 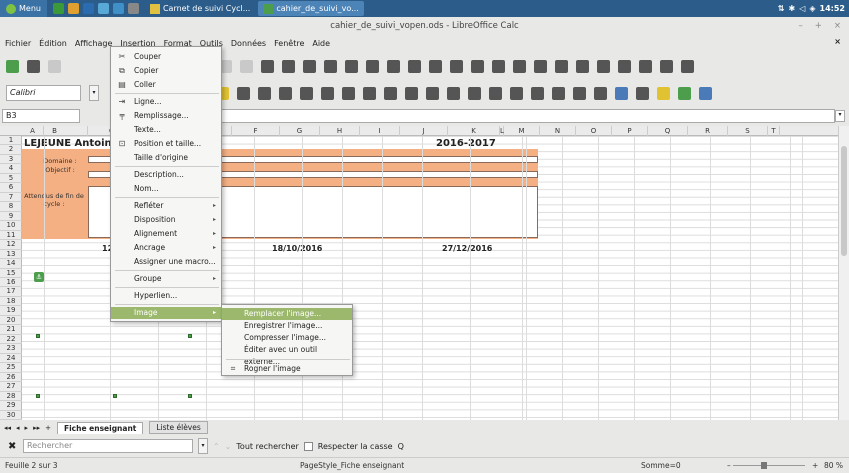 What do you see at coordinates (308, 446) in the screenshot?
I see `find-all-checkbox` at bounding box center [308, 446].